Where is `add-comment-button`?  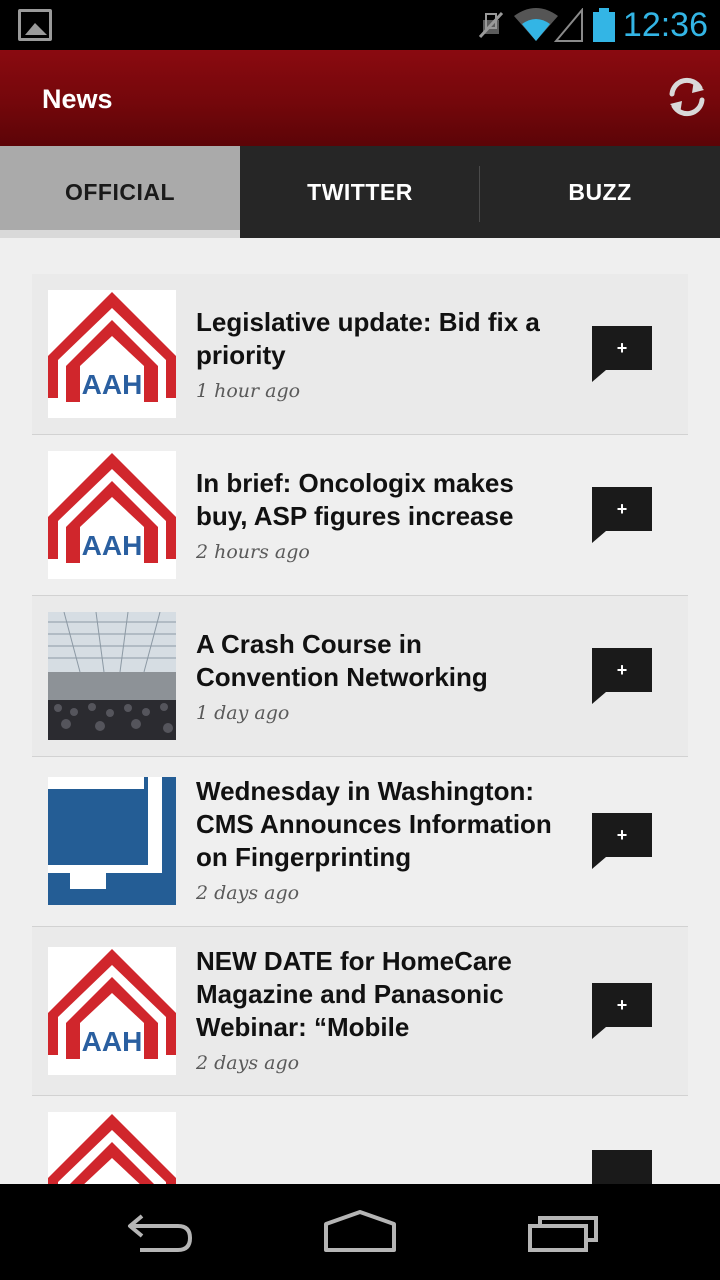 add-comment-button is located at coordinates (622, 1167).